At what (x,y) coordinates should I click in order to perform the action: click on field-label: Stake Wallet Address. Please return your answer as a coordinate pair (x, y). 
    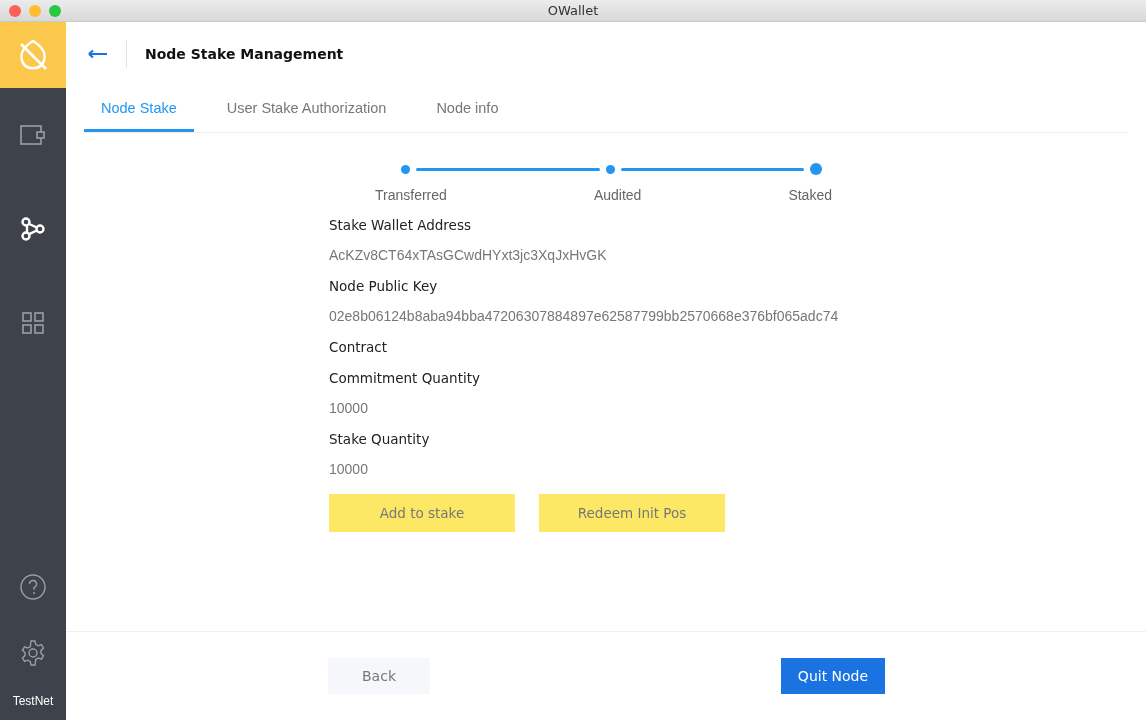
    Looking at the image, I should click on (400, 225).